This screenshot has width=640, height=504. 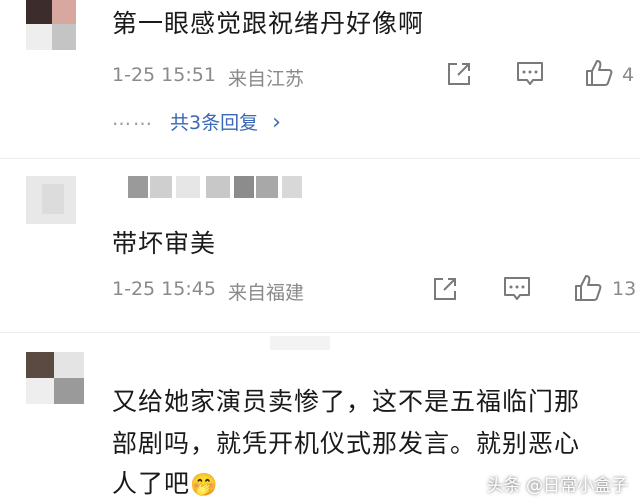 I want to click on comment-text-line-2: 部剧吗，就凭开机仪式那发言。就别恶心, so click(x=346, y=443).